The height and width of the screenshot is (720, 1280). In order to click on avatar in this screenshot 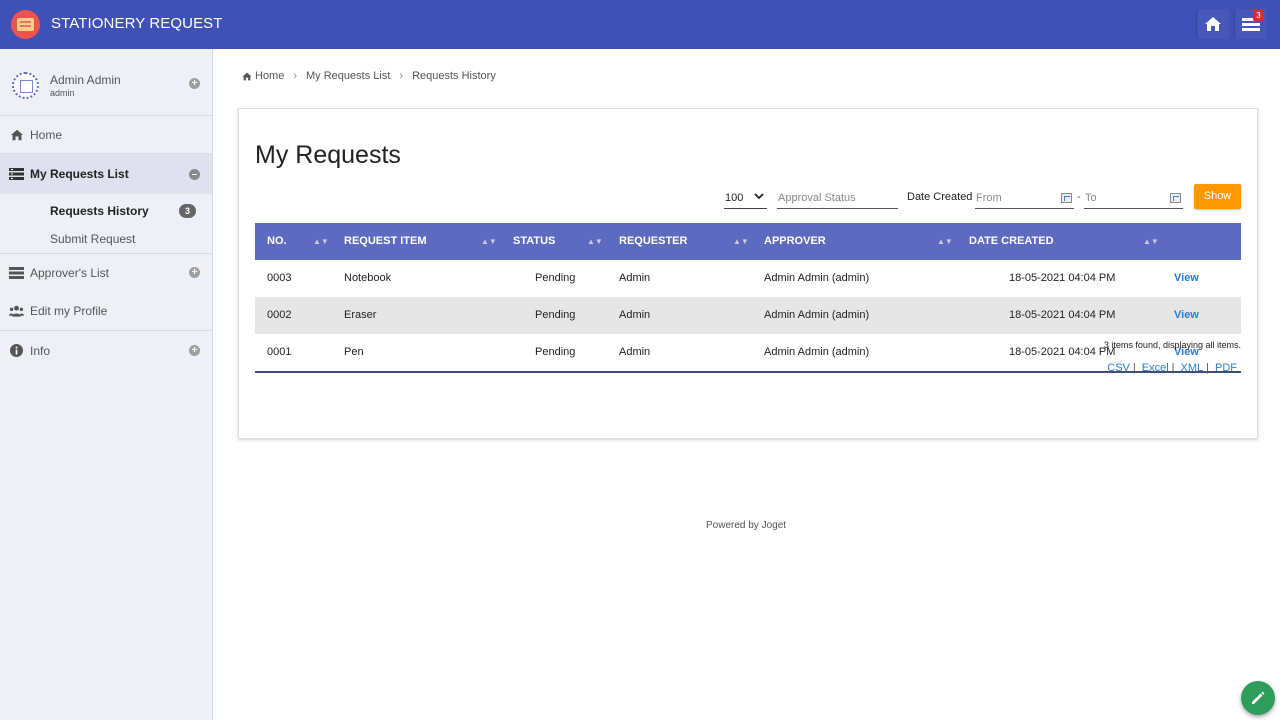, I will do `click(25, 85)`.